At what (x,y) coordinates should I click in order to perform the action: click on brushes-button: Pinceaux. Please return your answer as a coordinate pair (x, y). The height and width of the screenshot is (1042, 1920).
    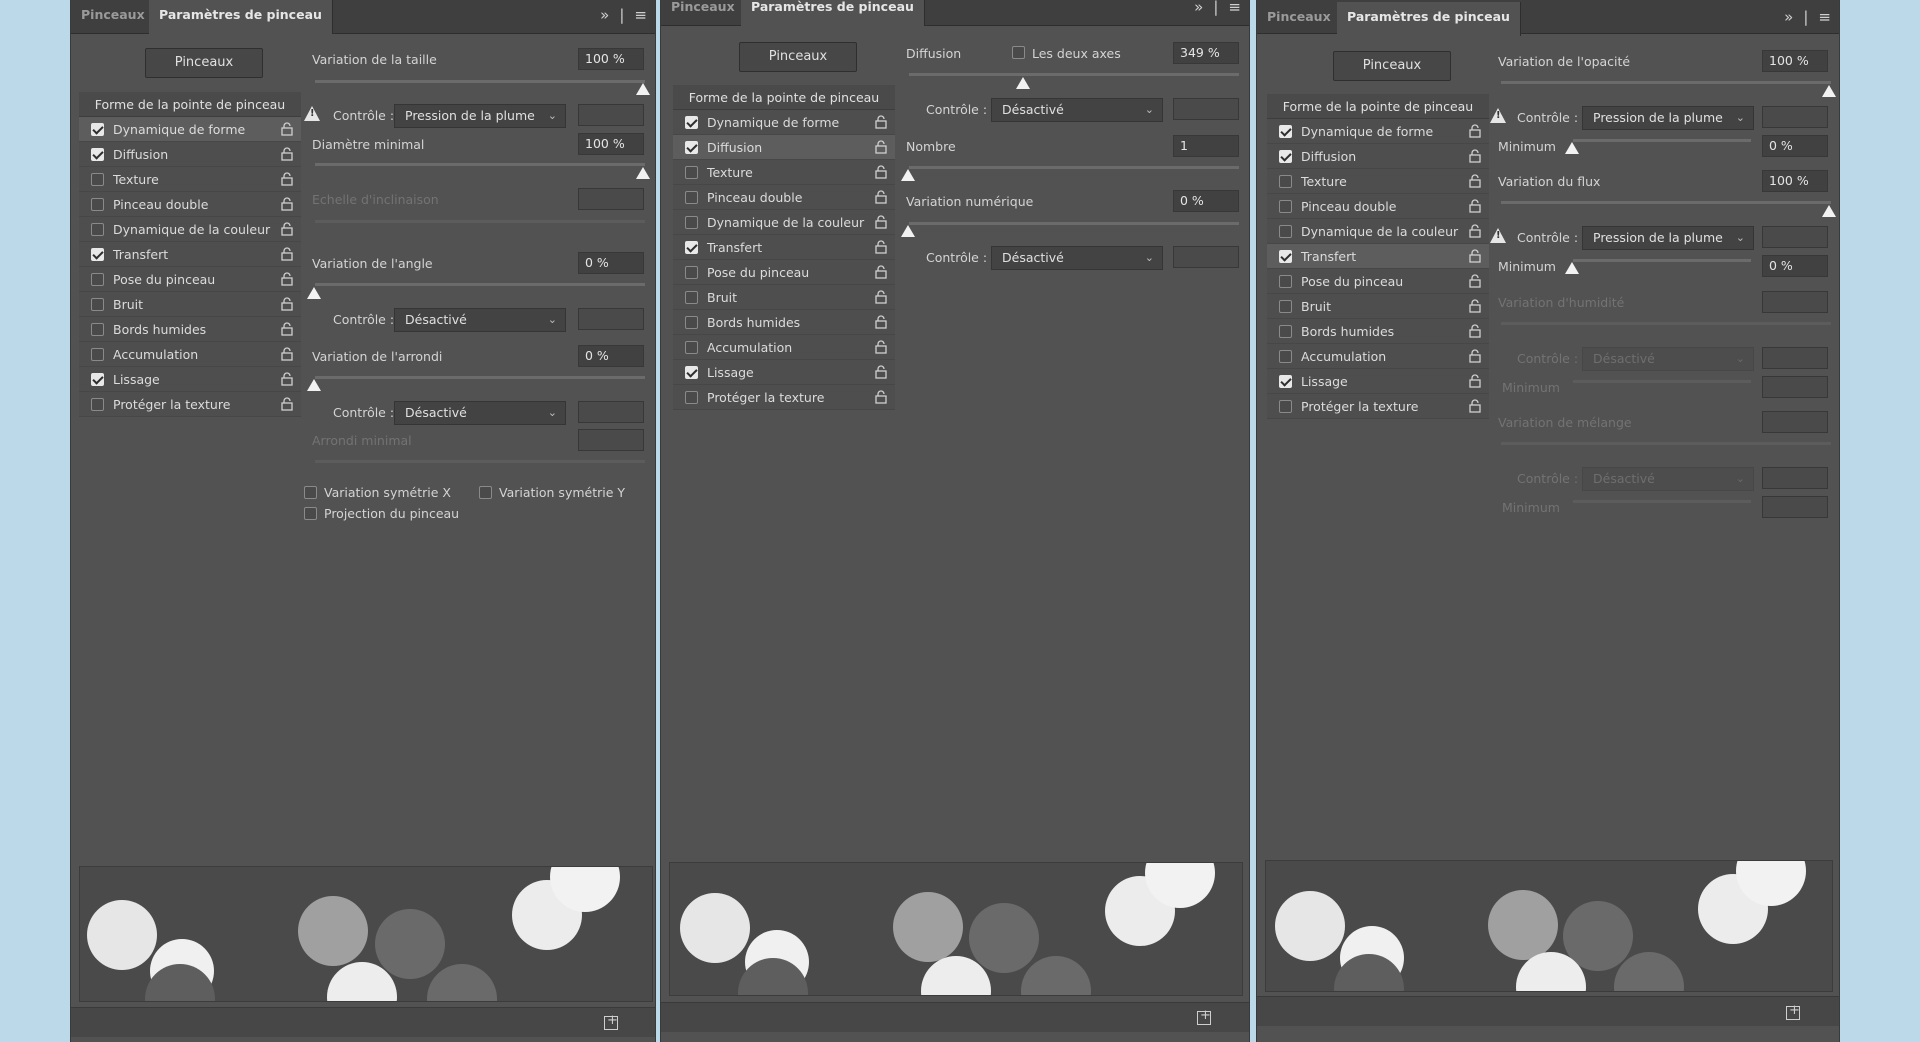
    Looking at the image, I should click on (204, 63).